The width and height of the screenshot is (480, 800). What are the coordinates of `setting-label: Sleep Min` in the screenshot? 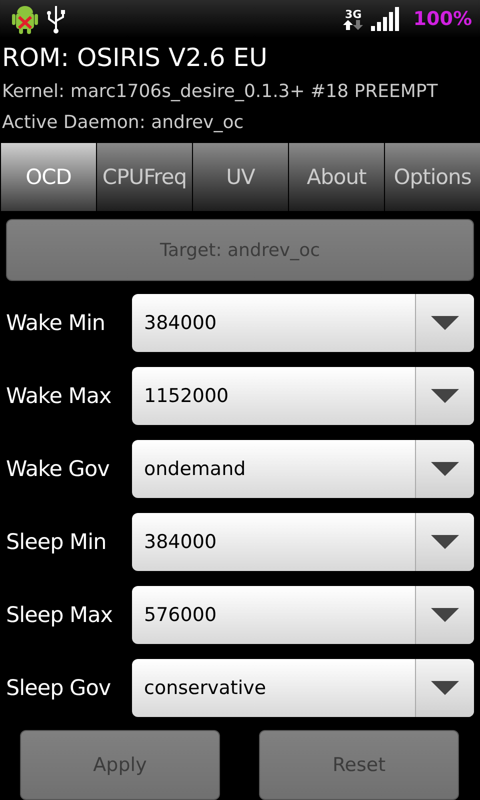 It's located at (57, 542).